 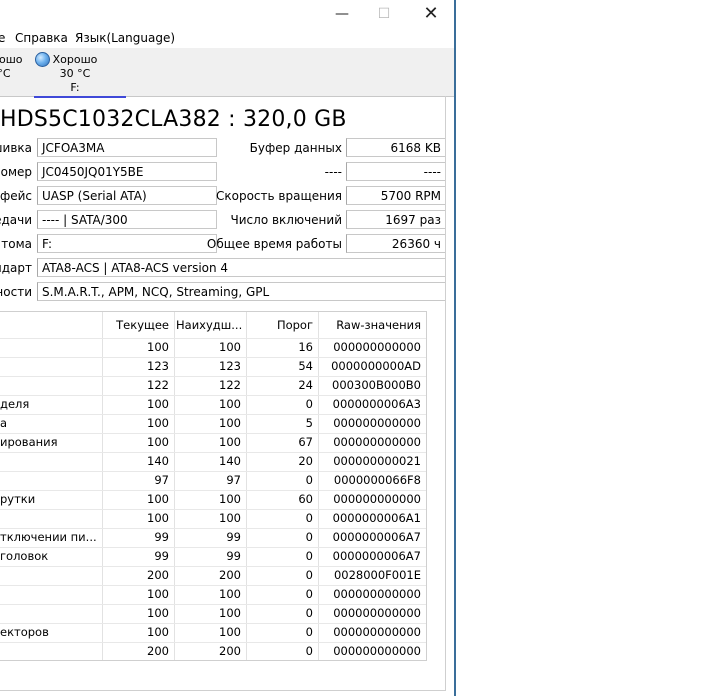 I want to click on table-row: 100 100 0 0000000006A1, so click(x=213, y=518).